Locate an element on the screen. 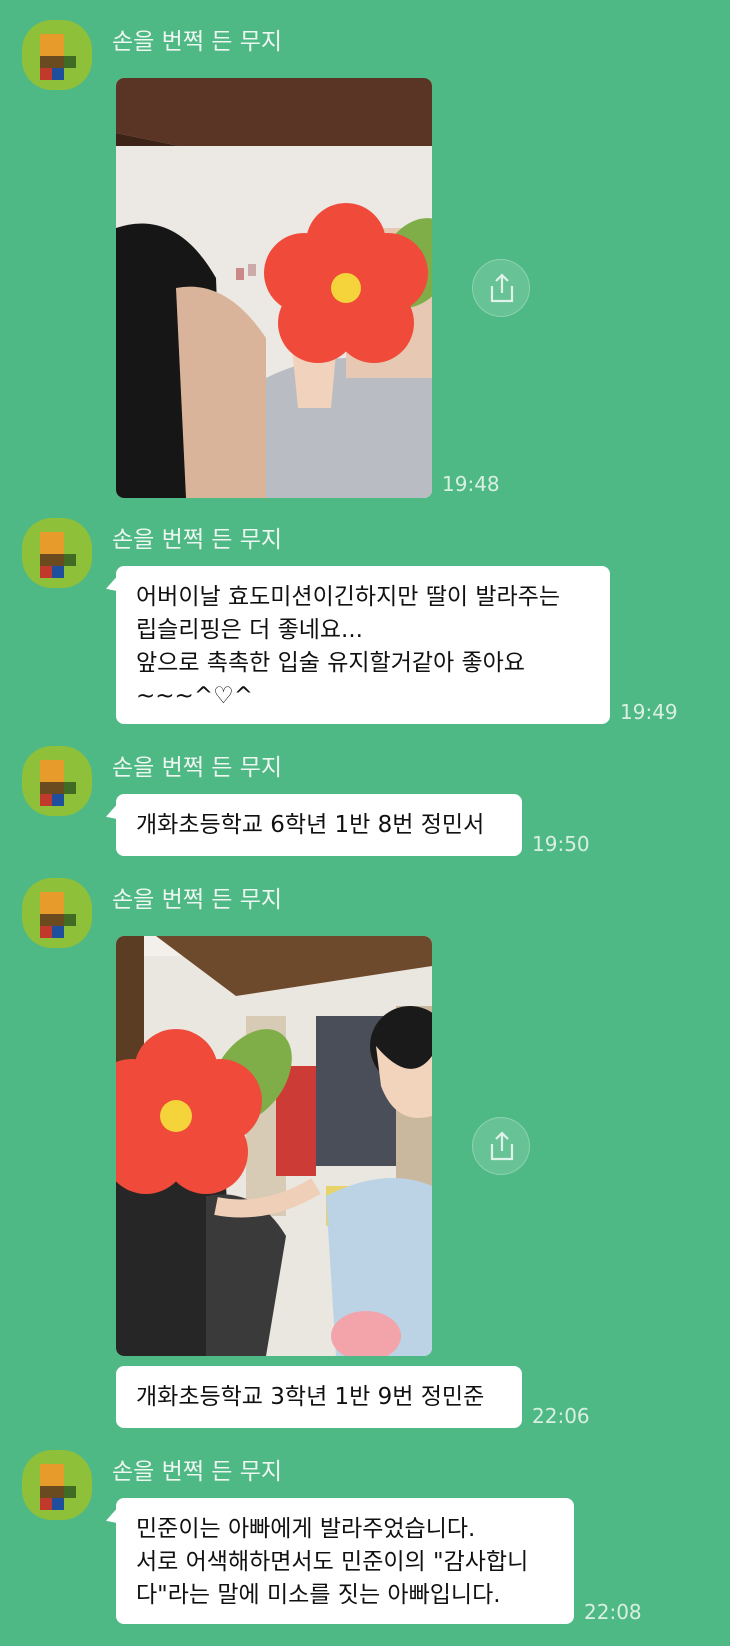  message-time: 19:50 is located at coordinates (561, 844).